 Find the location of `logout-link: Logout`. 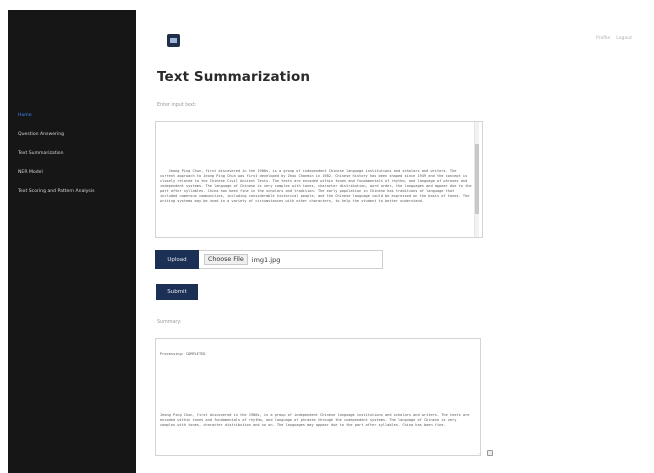

logout-link: Logout is located at coordinates (624, 38).